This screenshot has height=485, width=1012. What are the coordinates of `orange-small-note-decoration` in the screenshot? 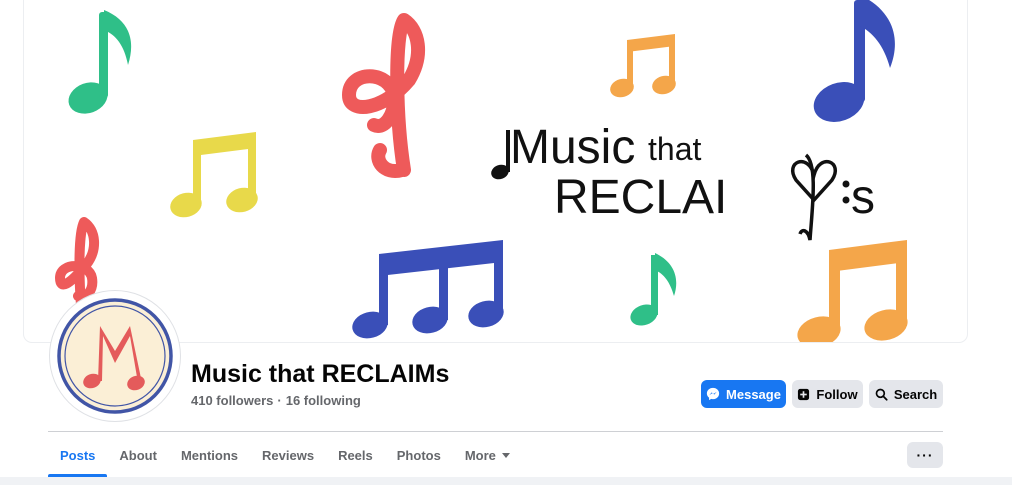 It's located at (643, 66).